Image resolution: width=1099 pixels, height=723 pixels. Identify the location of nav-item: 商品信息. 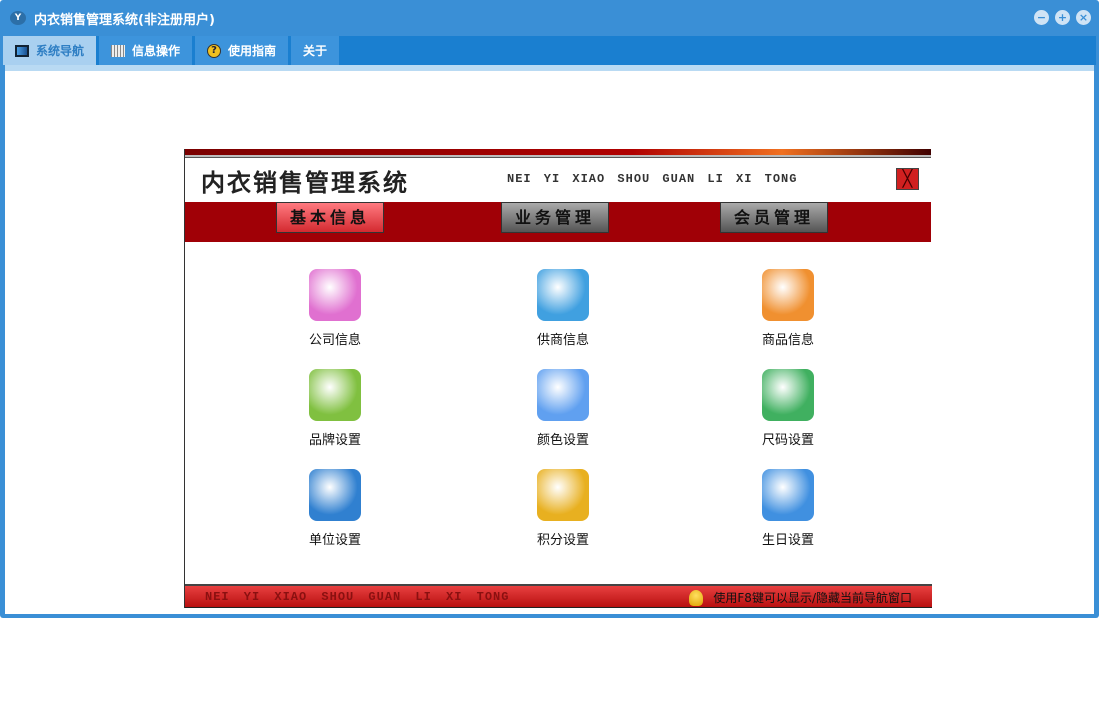
(788, 308).